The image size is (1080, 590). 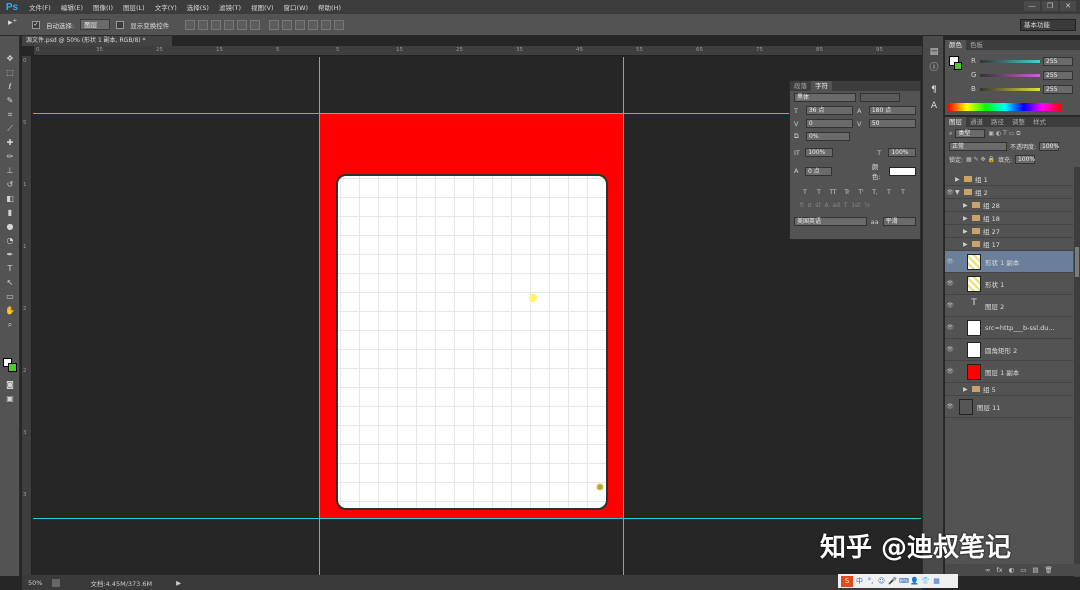 I want to click on menu-item: 选择(S), so click(x=198, y=7).